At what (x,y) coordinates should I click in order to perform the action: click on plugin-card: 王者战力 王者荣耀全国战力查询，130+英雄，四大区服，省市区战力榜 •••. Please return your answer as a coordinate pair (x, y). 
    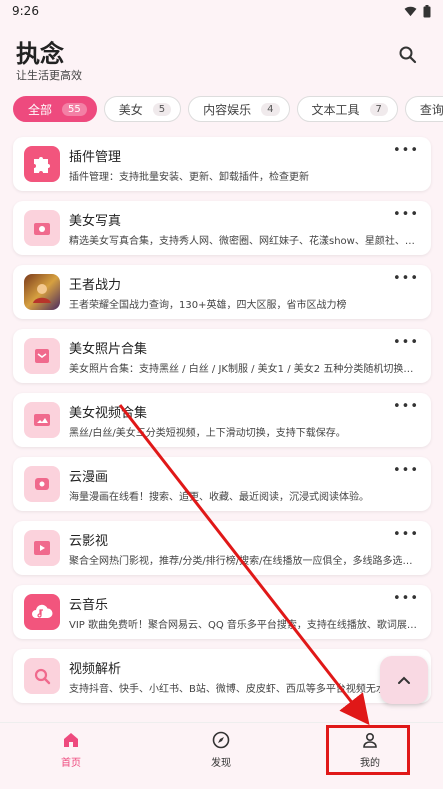
    Looking at the image, I should click on (222, 292).